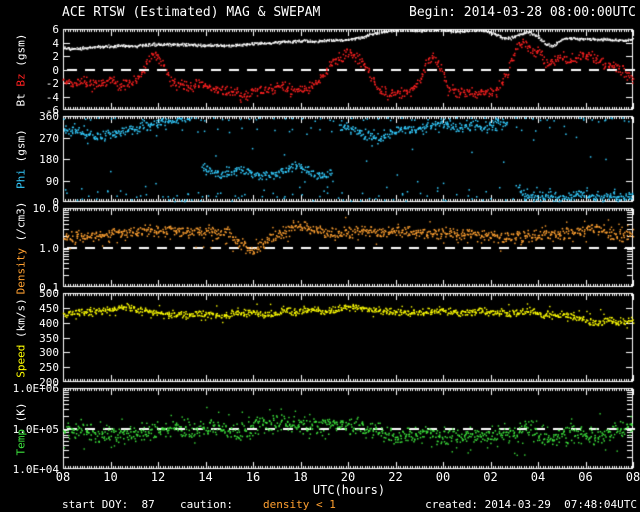 The image size is (640, 512). I want to click on begin-timestamp: Begin: 2014-03-28 08:00:00UTC, so click(522, 12).